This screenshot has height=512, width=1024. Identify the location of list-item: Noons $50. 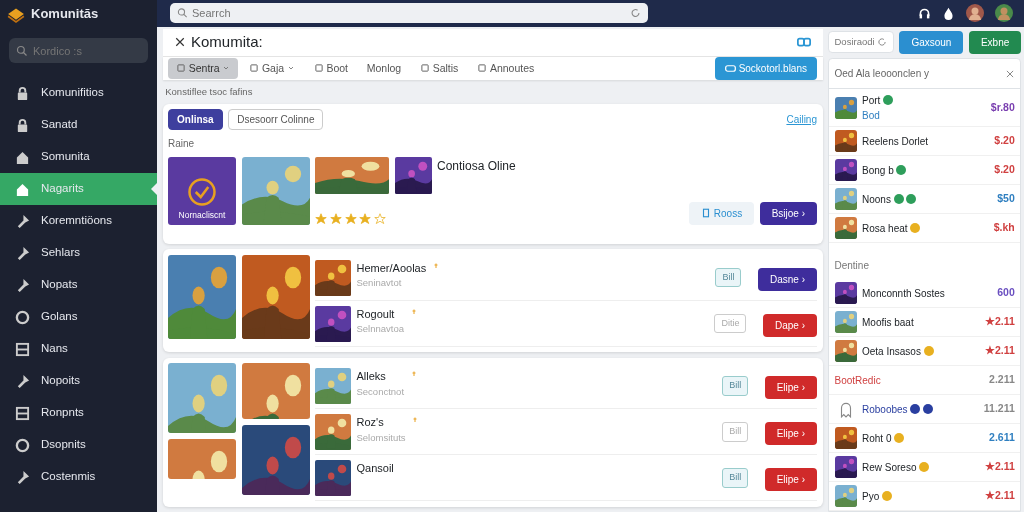
(925, 199).